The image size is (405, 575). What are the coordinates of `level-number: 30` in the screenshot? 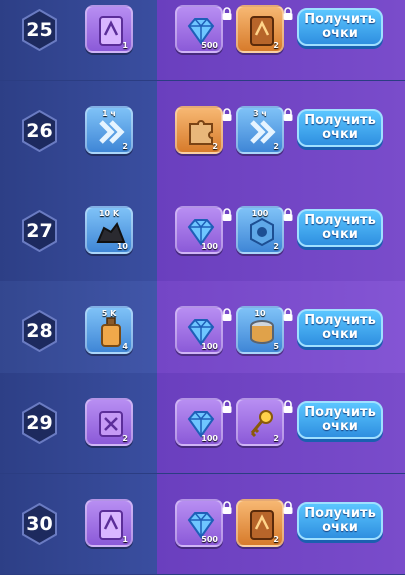 It's located at (39, 524).